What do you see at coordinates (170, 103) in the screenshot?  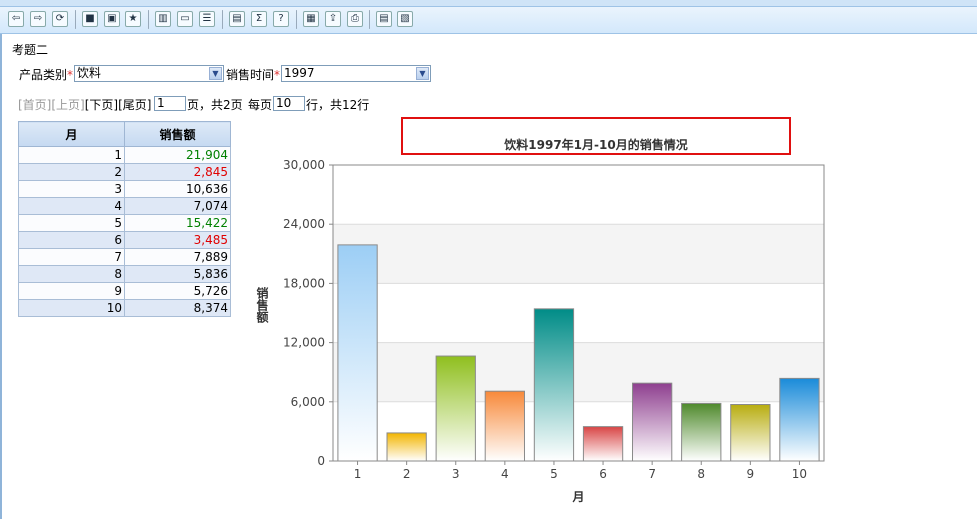 I see `page-number-input: 1` at bounding box center [170, 103].